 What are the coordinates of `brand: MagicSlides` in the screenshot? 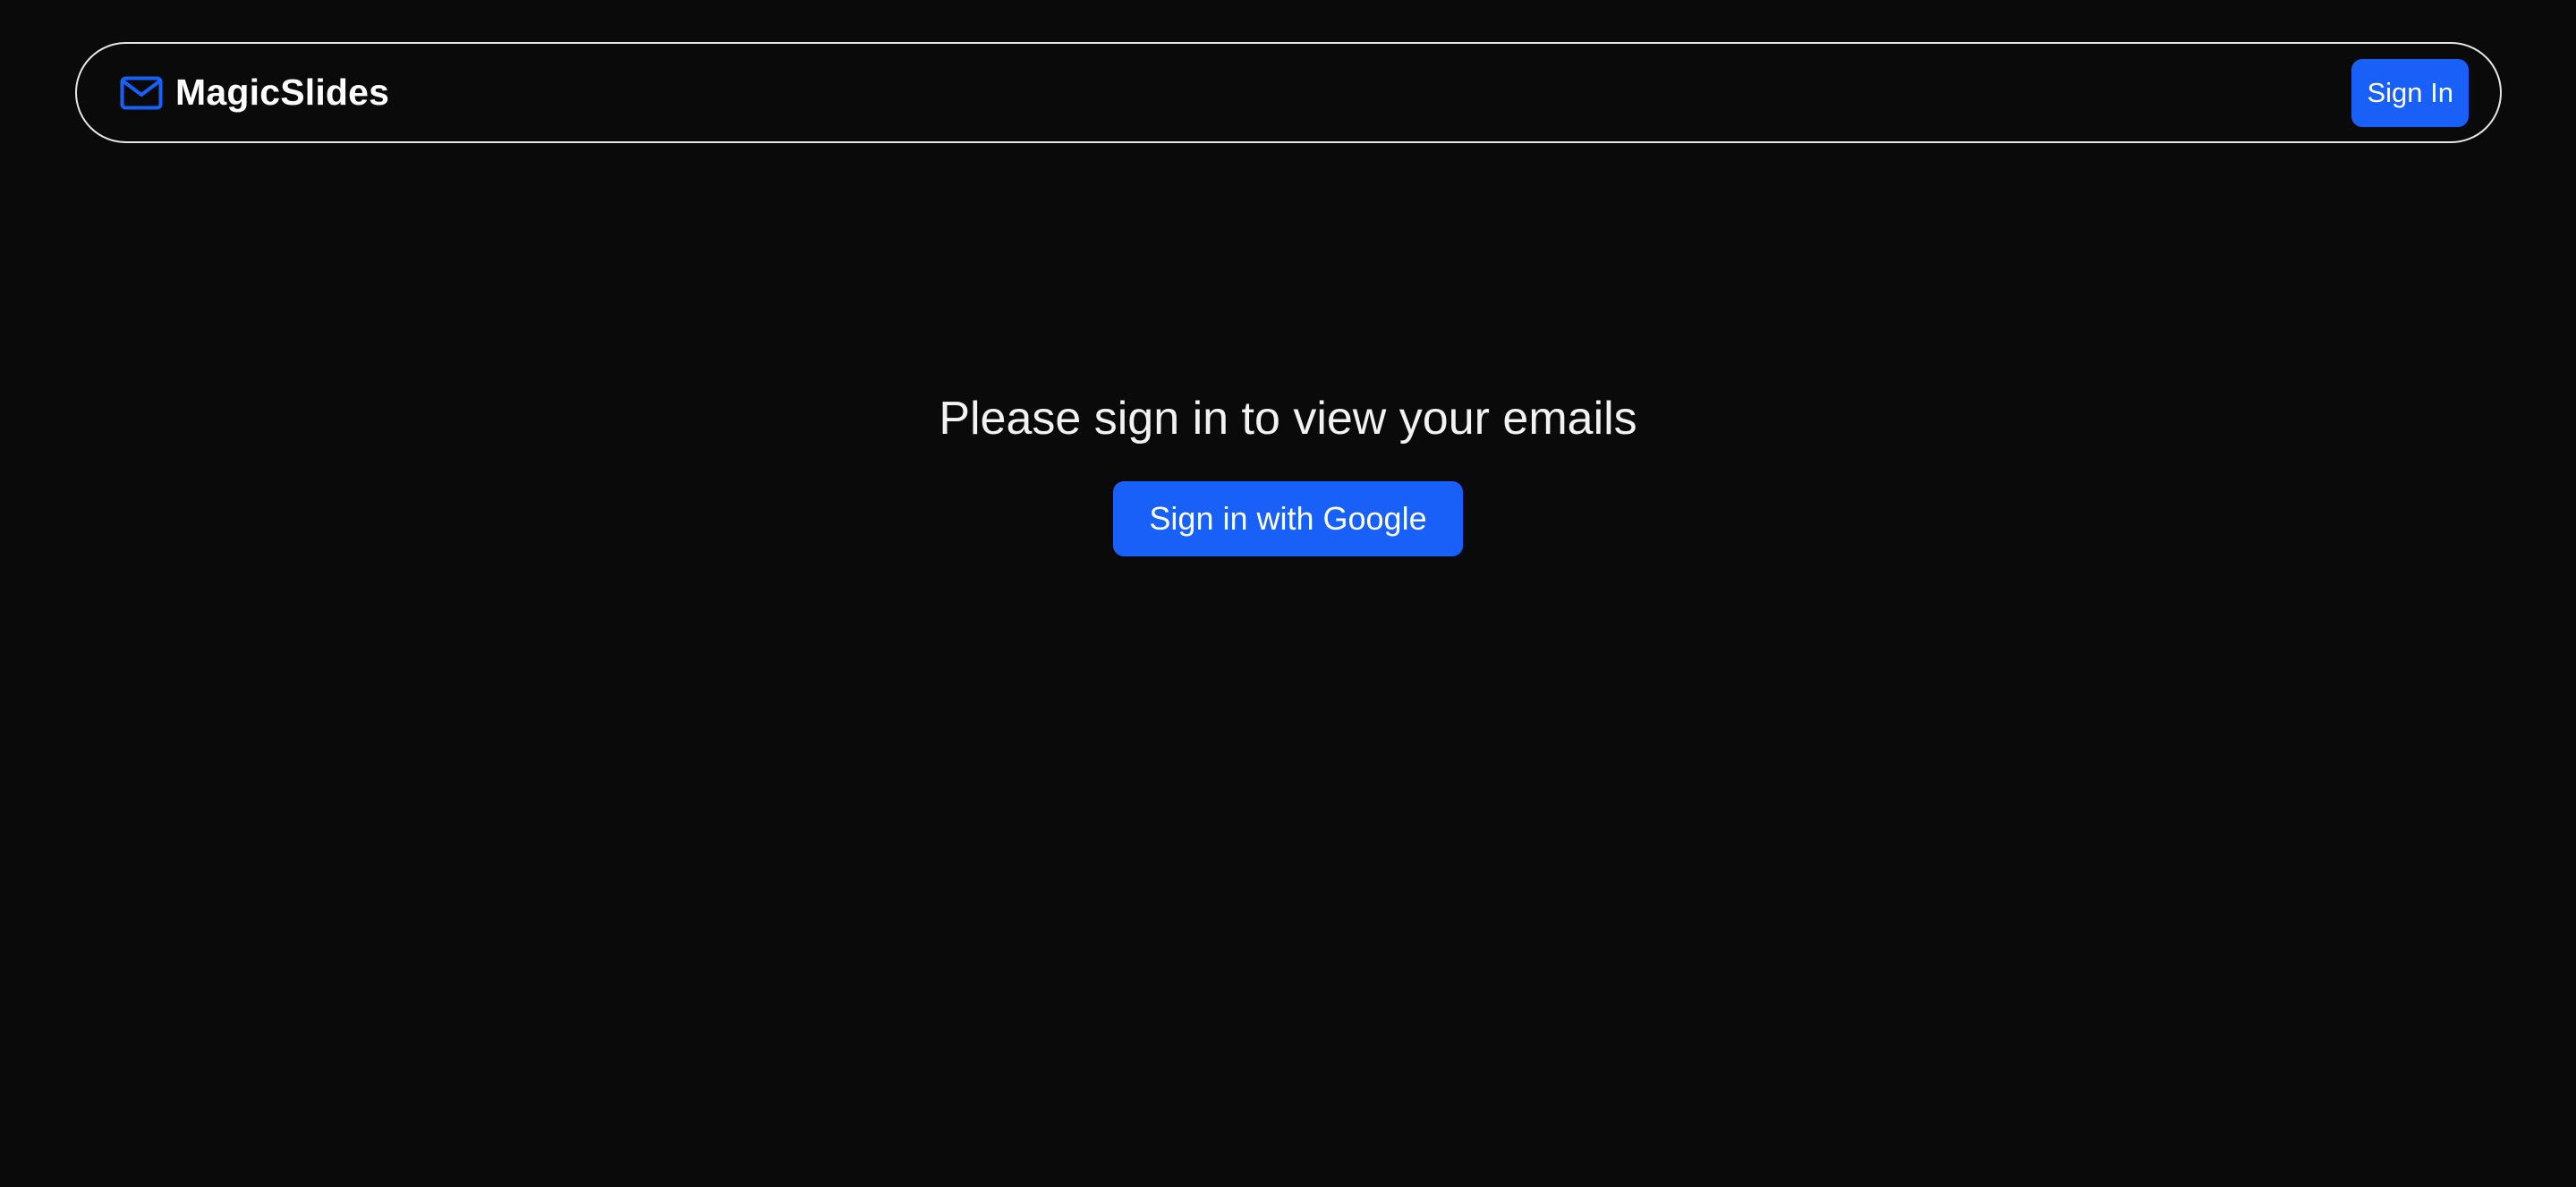 It's located at (255, 93).